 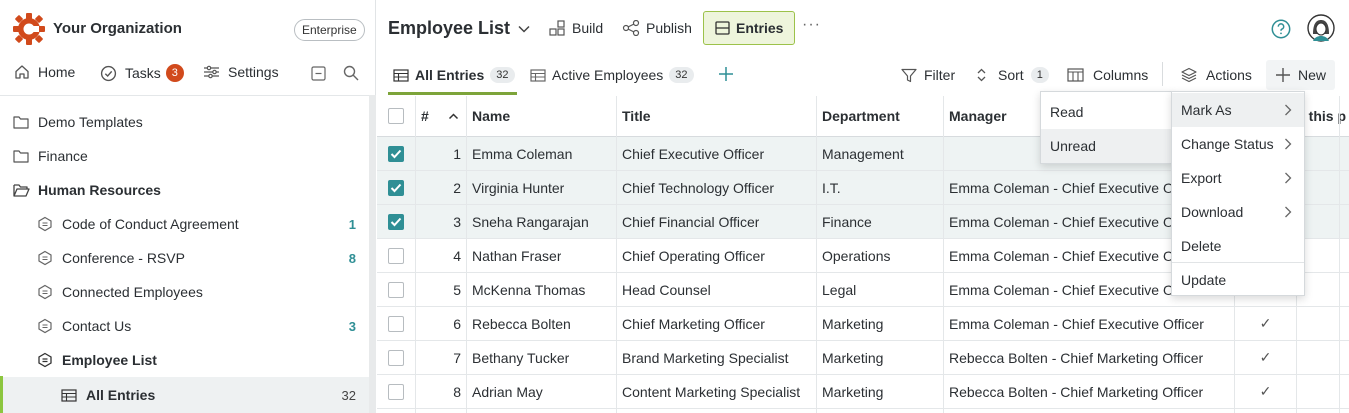 What do you see at coordinates (184, 156) in the screenshot?
I see `tree-item-finance: Finance` at bounding box center [184, 156].